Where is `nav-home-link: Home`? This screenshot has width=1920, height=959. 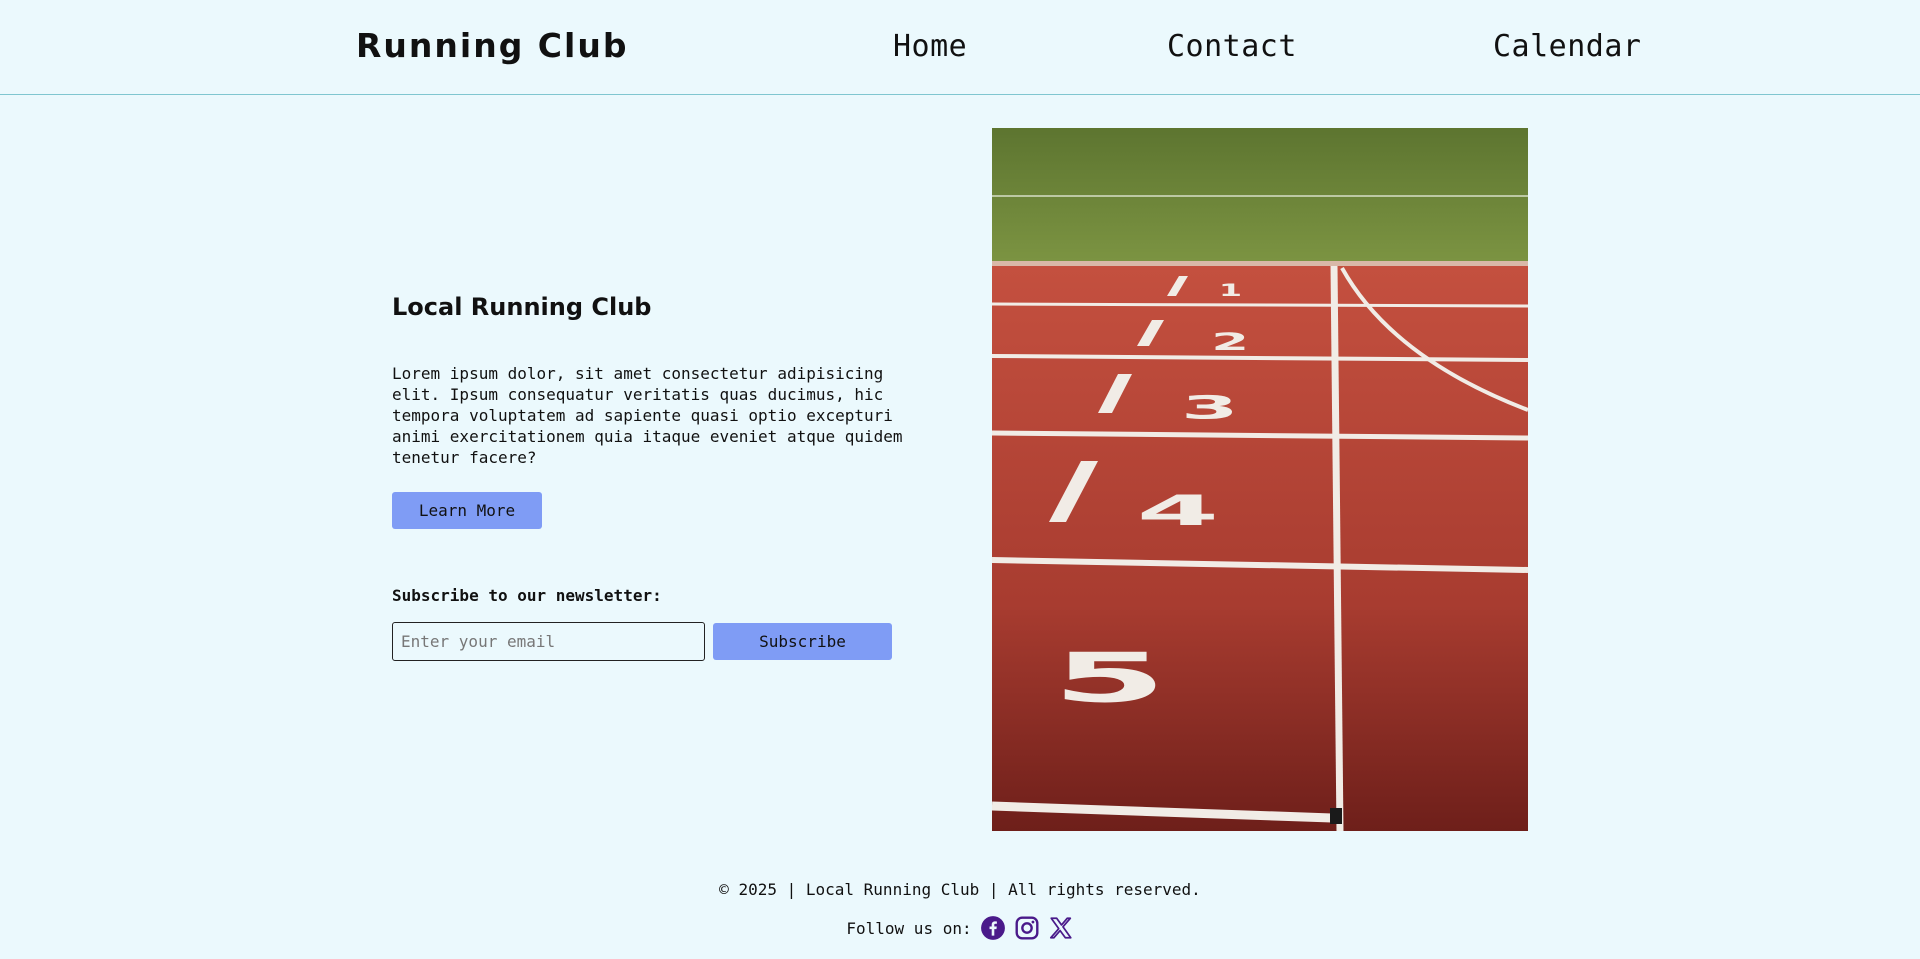
nav-home-link: Home is located at coordinates (930, 46).